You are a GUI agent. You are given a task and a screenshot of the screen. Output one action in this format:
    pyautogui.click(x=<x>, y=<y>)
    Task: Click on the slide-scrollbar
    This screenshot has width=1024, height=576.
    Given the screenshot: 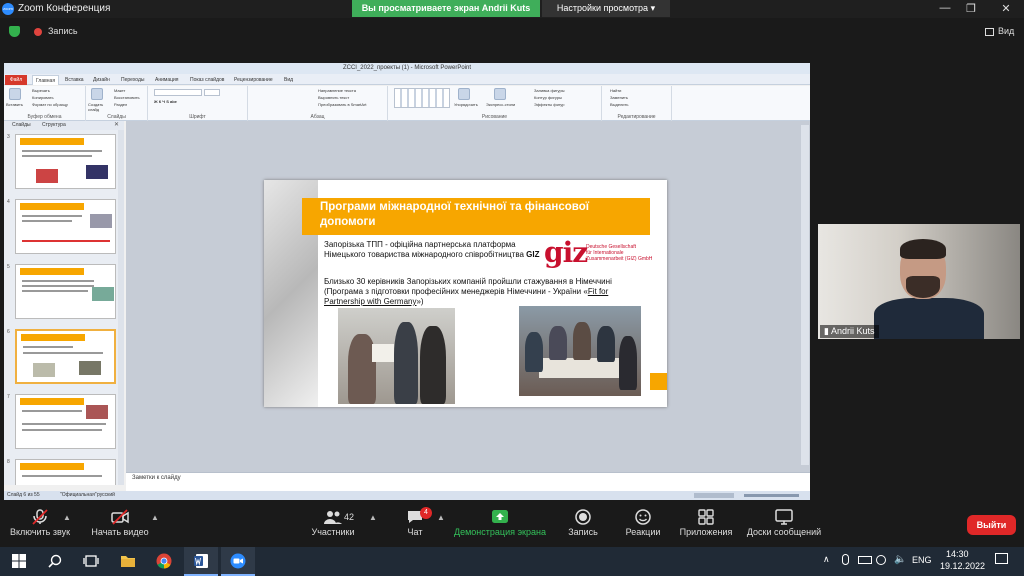 What is the action you would take?
    pyautogui.click(x=805, y=295)
    